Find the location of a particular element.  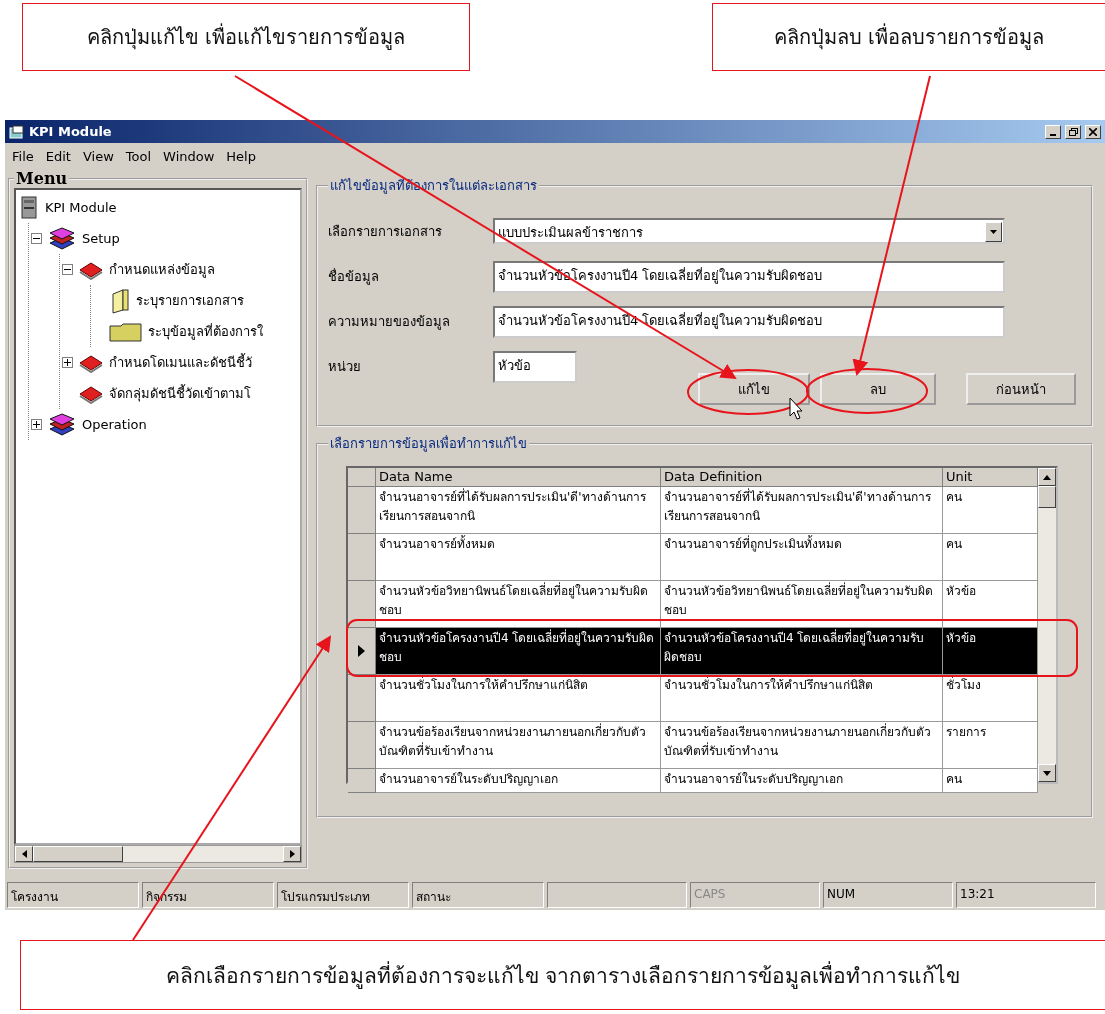

right-arrow-icon is located at coordinates (292, 854).